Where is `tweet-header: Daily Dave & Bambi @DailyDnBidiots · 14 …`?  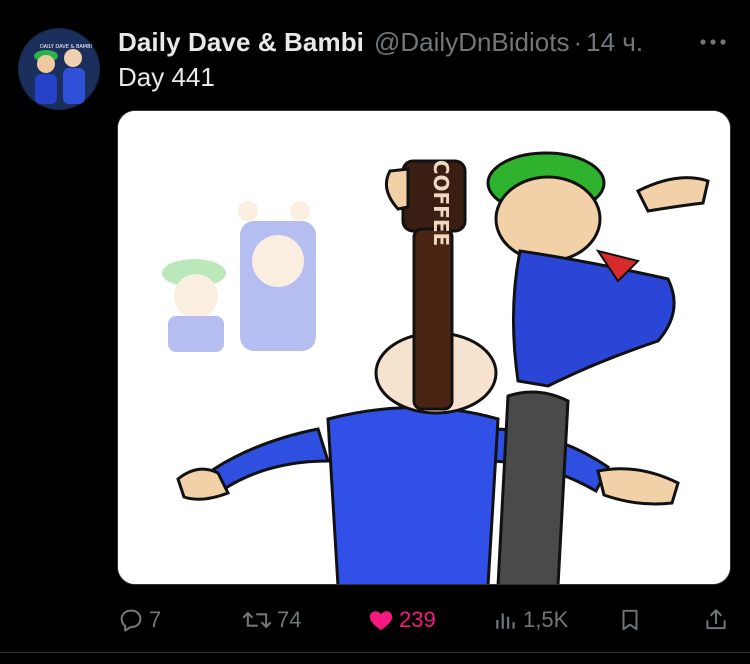 tweet-header: Daily Dave & Bambi @DailyDnBidiots · 14 … is located at coordinates (424, 42).